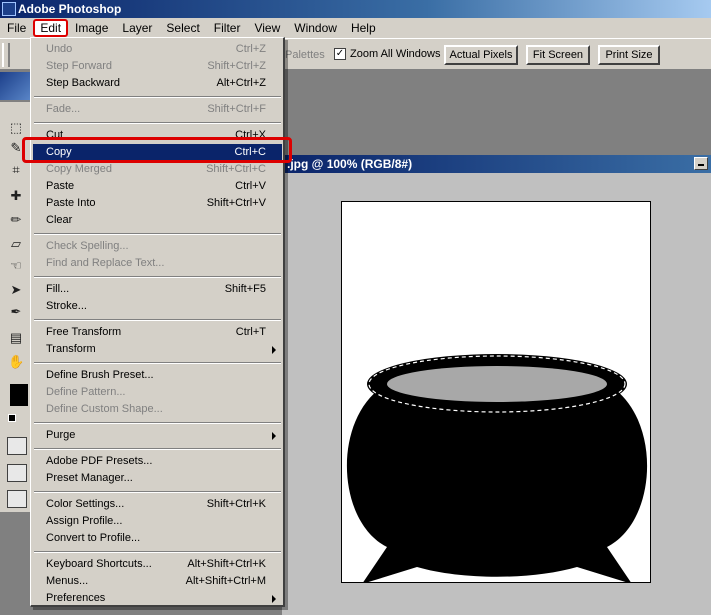 The width and height of the screenshot is (711, 615). Describe the element at coordinates (315, 28) in the screenshot. I see `menu-window: Window` at that location.